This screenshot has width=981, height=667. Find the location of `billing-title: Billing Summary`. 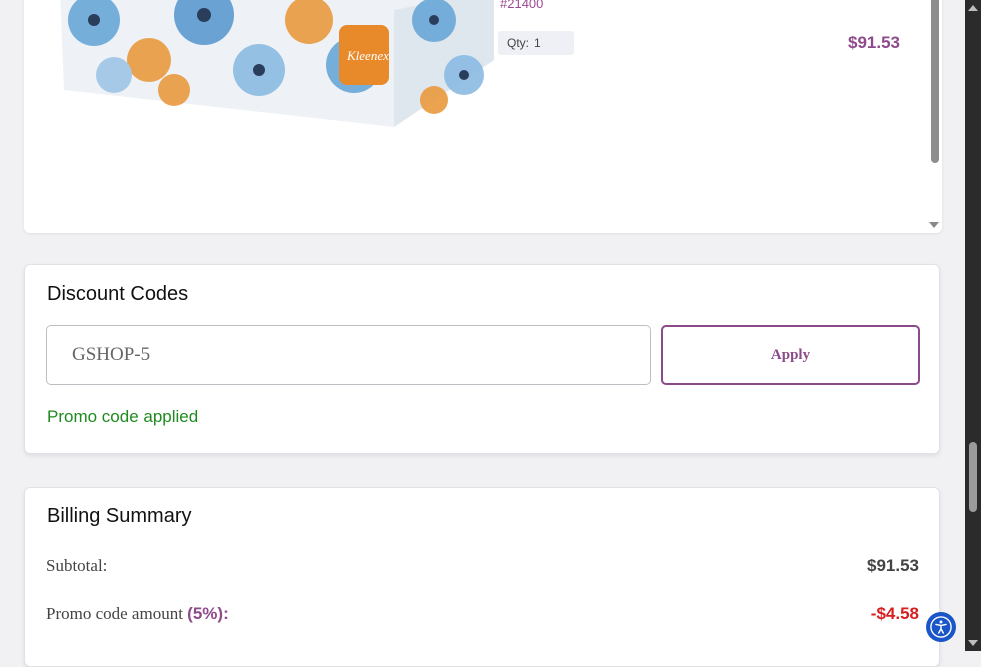

billing-title: Billing Summary is located at coordinates (119, 516).